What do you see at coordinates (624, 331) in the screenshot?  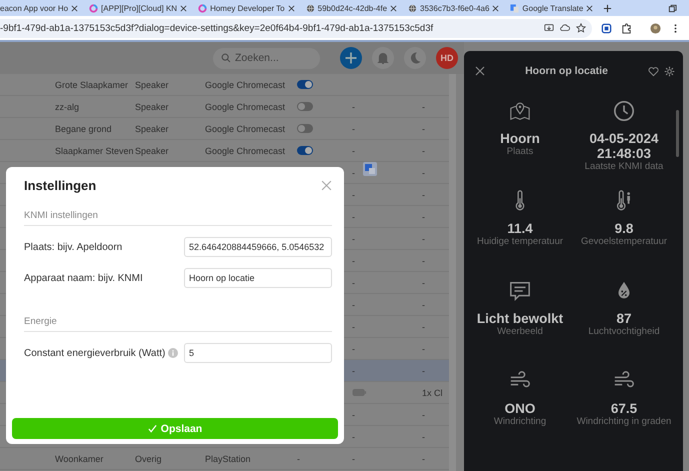 I see `tile-label: Luchtvochtigheid` at bounding box center [624, 331].